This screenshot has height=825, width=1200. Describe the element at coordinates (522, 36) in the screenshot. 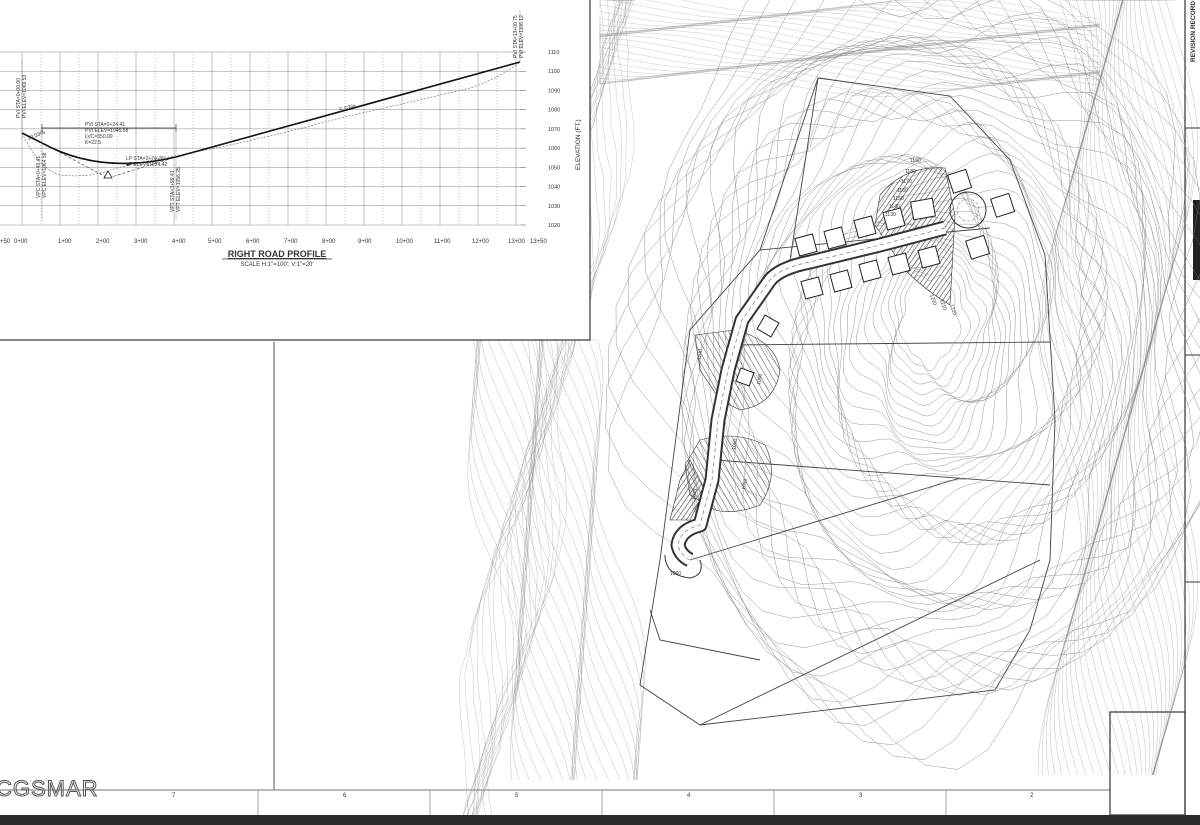

I see `svg-text: PVI ELEV=1106.12` at that location.